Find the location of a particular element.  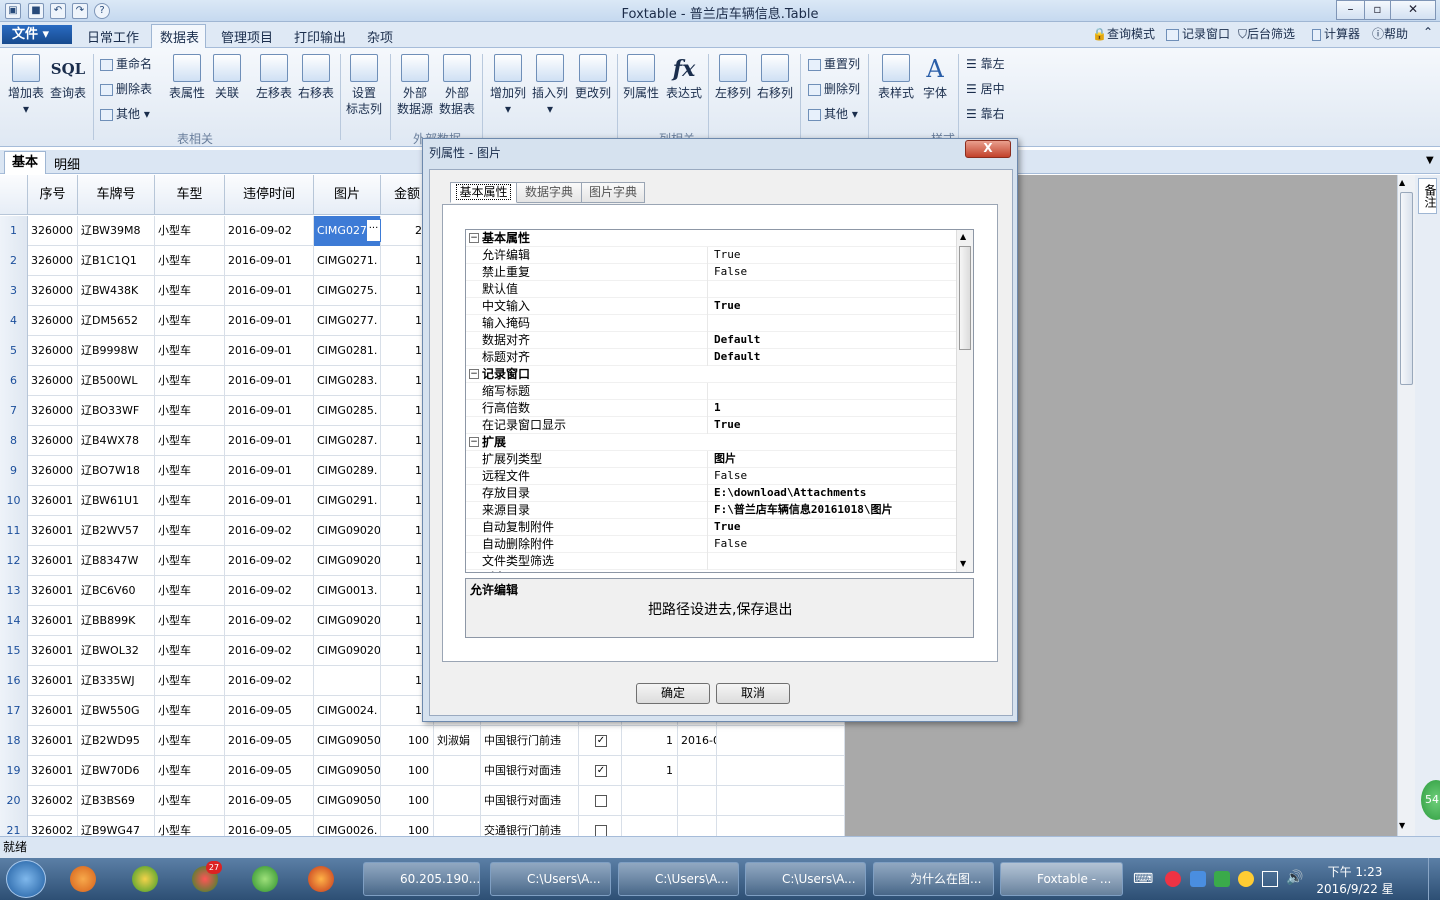

property-row: 行高倍数 1 is located at coordinates (711, 408).